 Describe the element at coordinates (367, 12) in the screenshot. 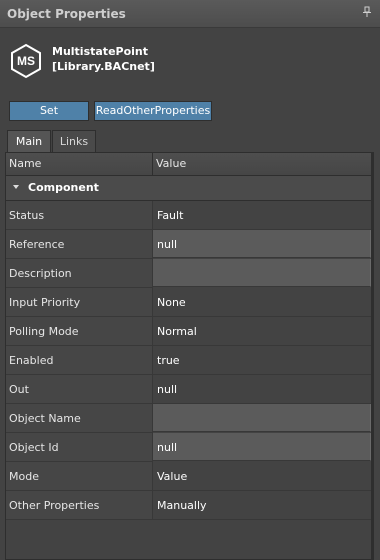

I see `pin-icon` at that location.